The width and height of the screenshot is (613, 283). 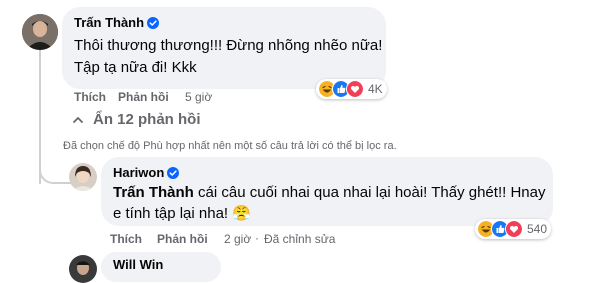 What do you see at coordinates (147, 119) in the screenshot?
I see `hide-replies-label: Ẩn 12 phản hồi` at bounding box center [147, 119].